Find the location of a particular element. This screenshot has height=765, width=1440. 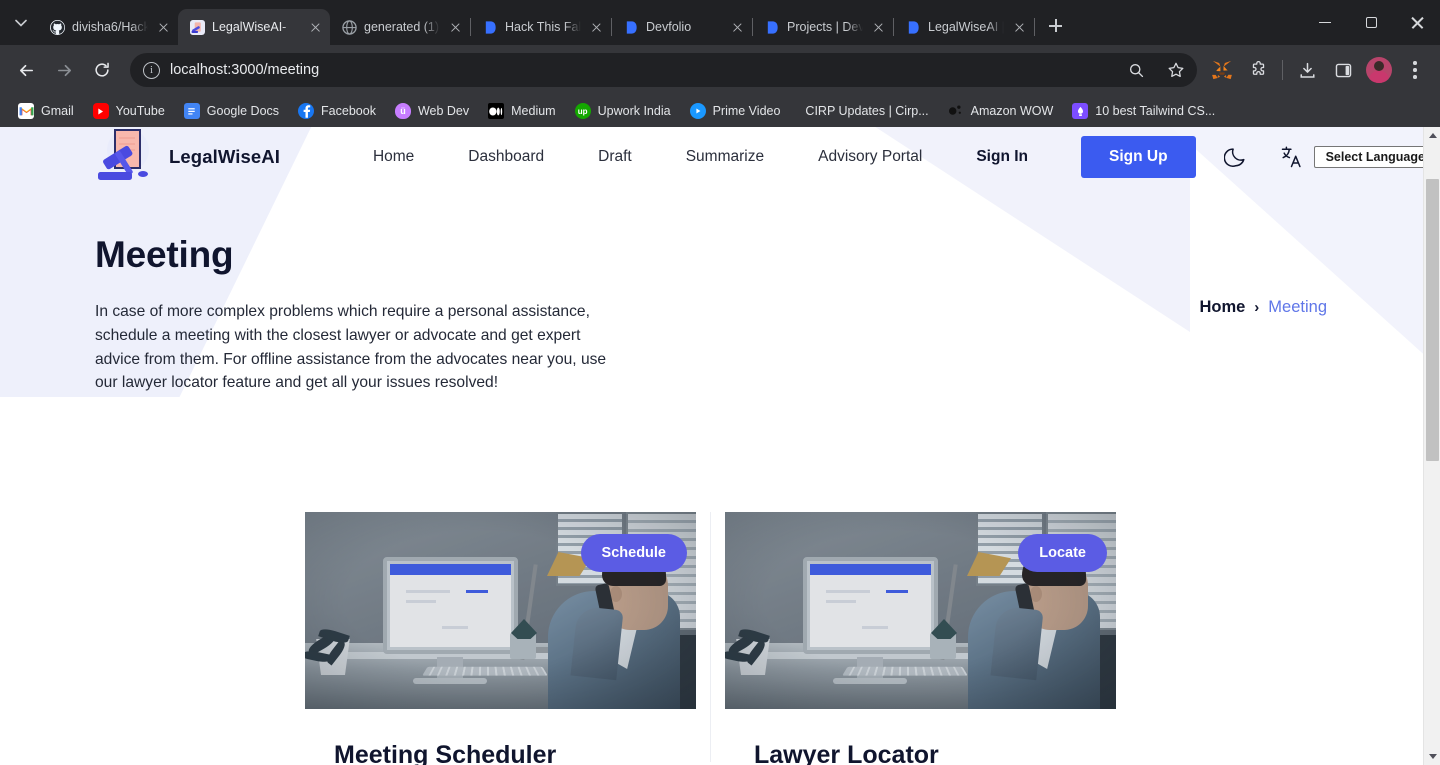

card-divider is located at coordinates (710, 637).